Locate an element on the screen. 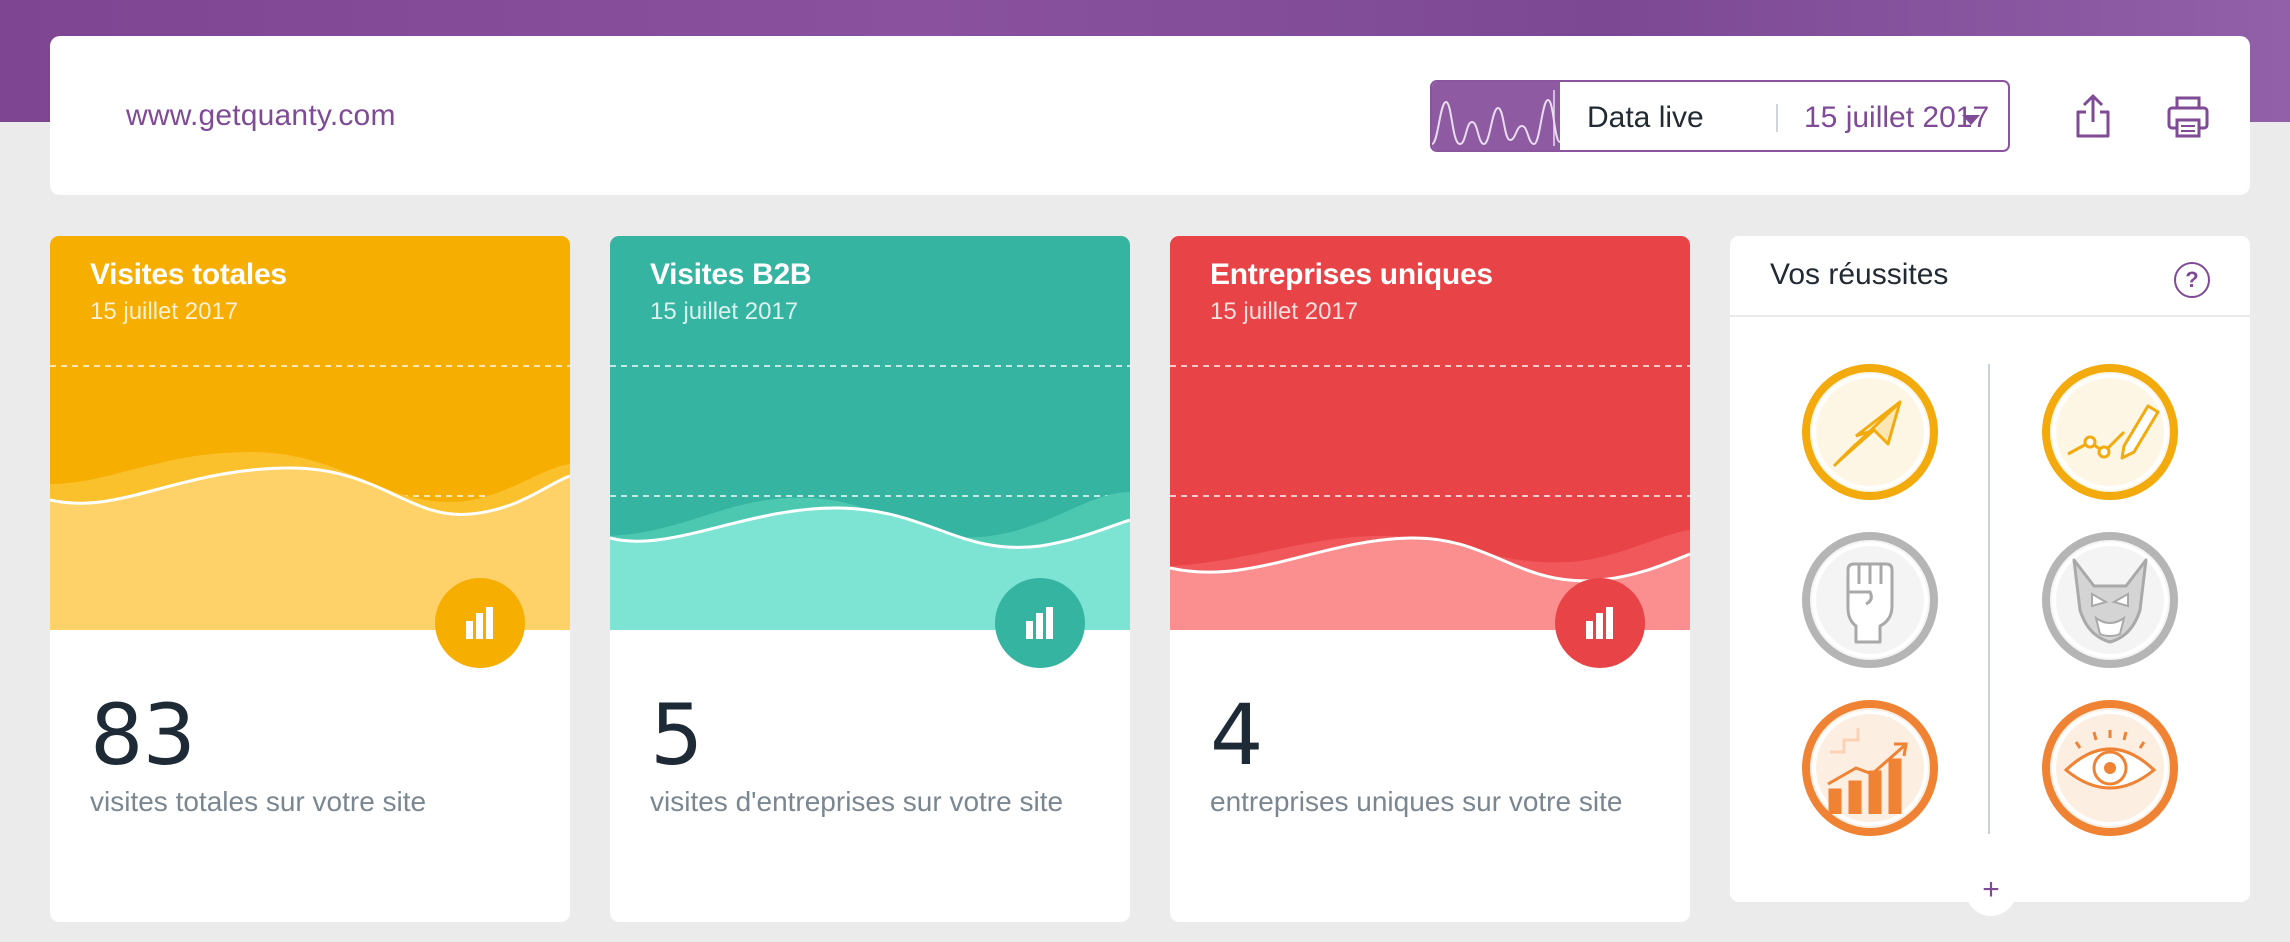 This screenshot has height=942, width=2290. achievements-title: Vos réussites is located at coordinates (1859, 274).